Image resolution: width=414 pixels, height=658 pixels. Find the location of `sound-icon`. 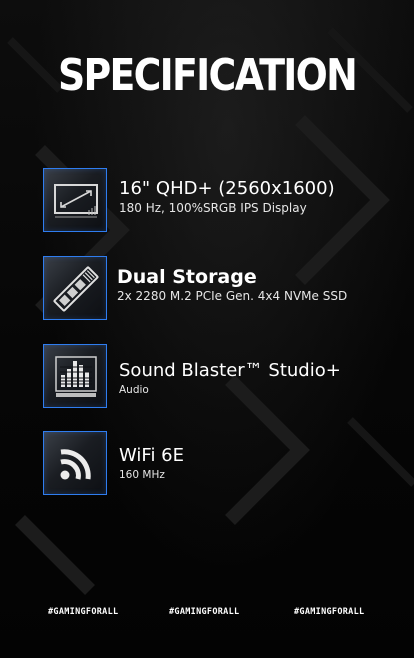

sound-icon is located at coordinates (75, 376).